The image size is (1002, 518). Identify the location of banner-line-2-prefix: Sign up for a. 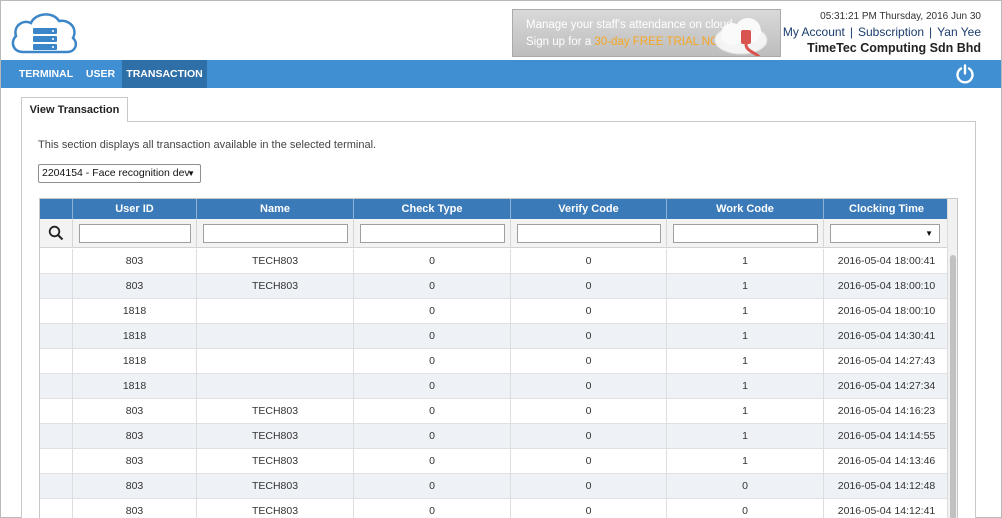
(560, 42).